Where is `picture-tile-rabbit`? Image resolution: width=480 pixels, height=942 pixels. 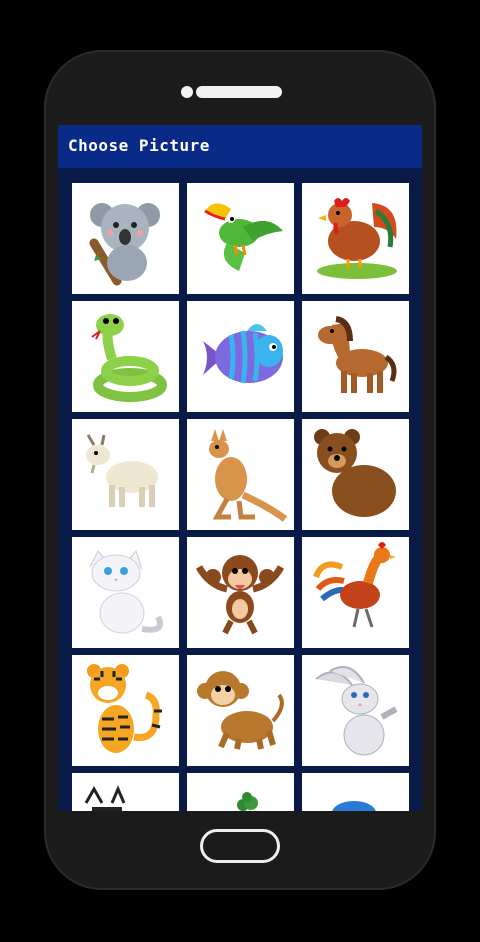 picture-tile-rabbit is located at coordinates (355, 710).